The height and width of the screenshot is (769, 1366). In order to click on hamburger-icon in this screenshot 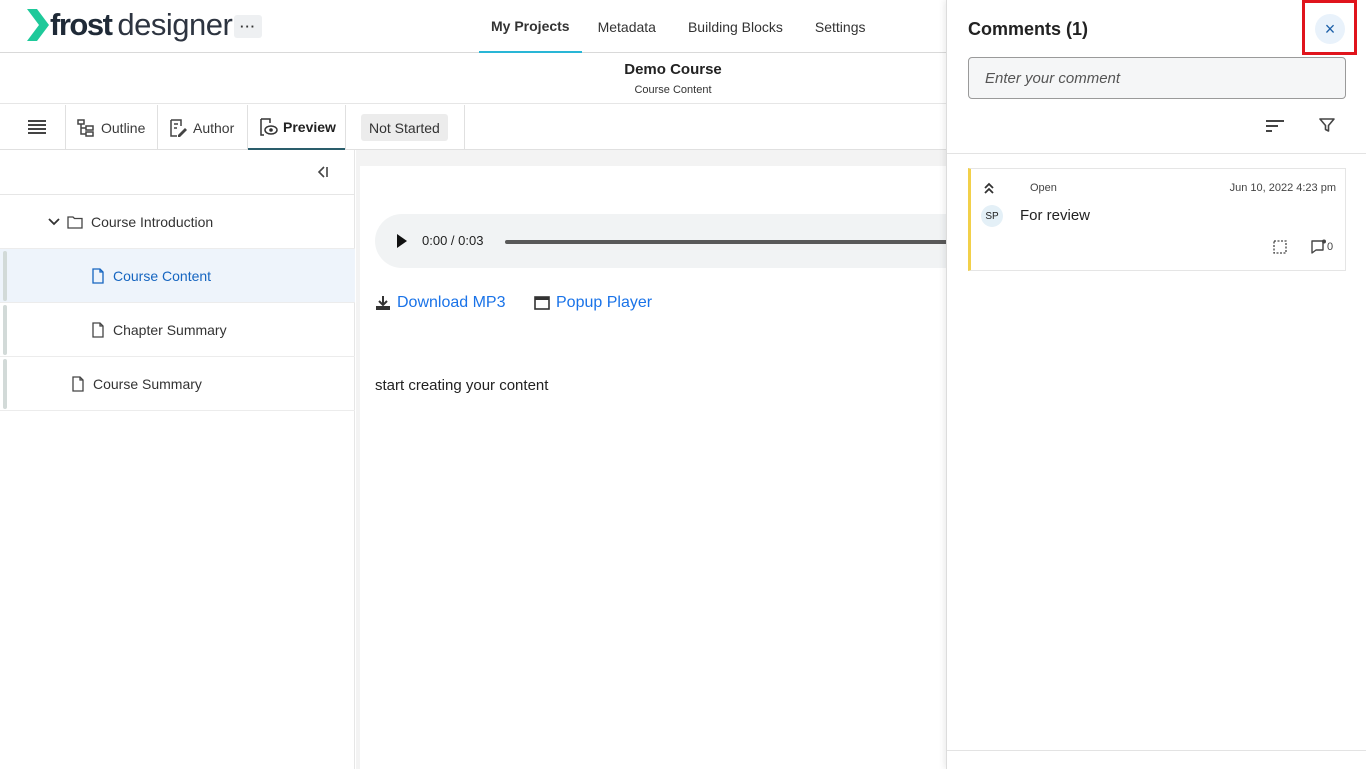, I will do `click(37, 127)`.